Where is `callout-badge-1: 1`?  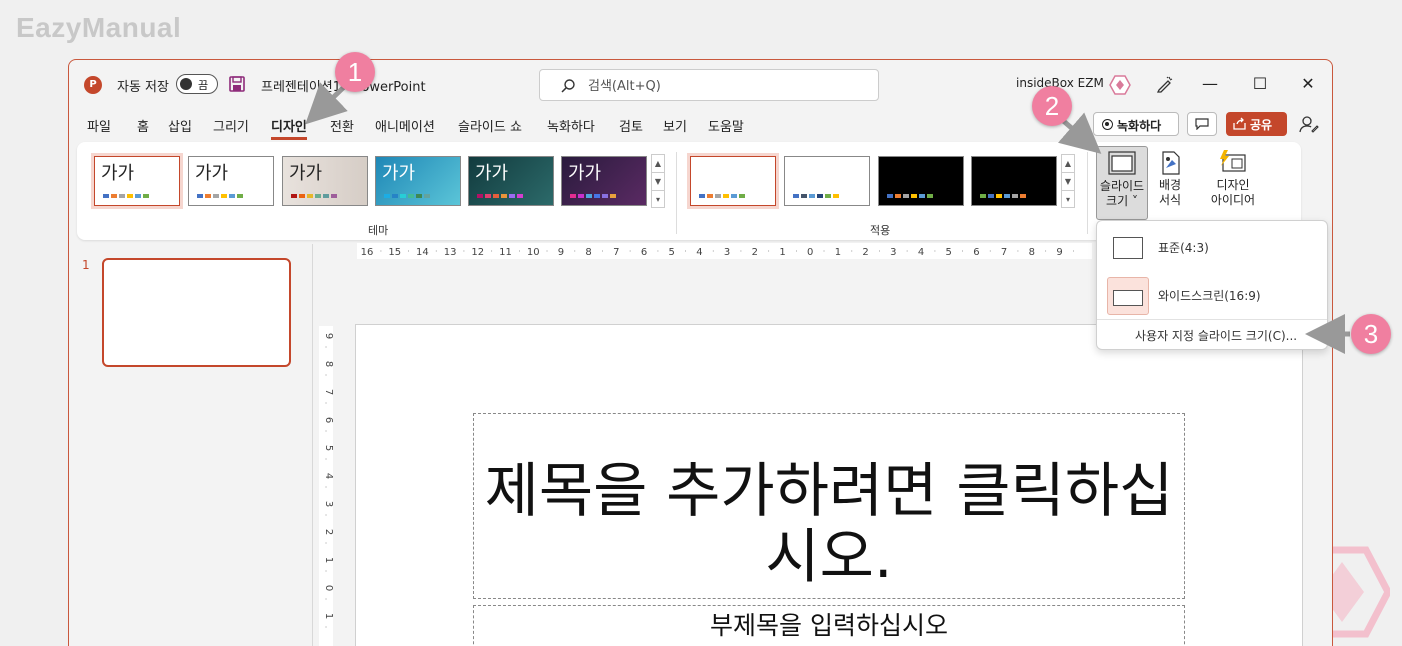
callout-badge-1: 1 is located at coordinates (355, 72).